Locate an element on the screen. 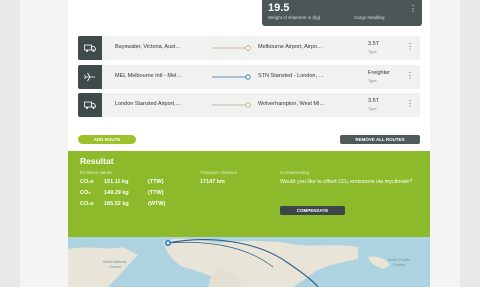  weight-label: Weight of shipment in (kg) is located at coordinates (294, 17).